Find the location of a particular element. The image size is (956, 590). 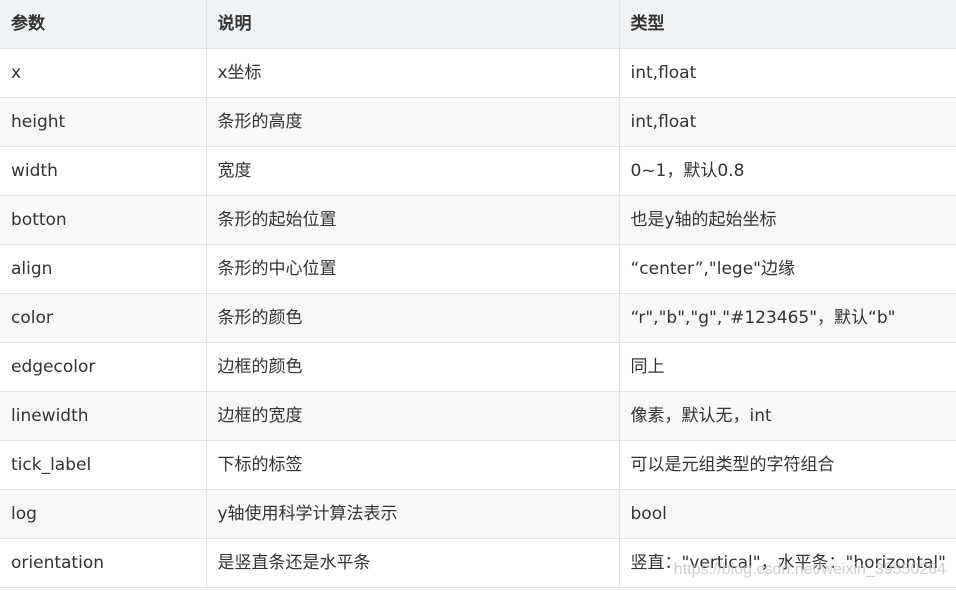

table-row: edgecolor 边框的颜色 同上 is located at coordinates (478, 367).